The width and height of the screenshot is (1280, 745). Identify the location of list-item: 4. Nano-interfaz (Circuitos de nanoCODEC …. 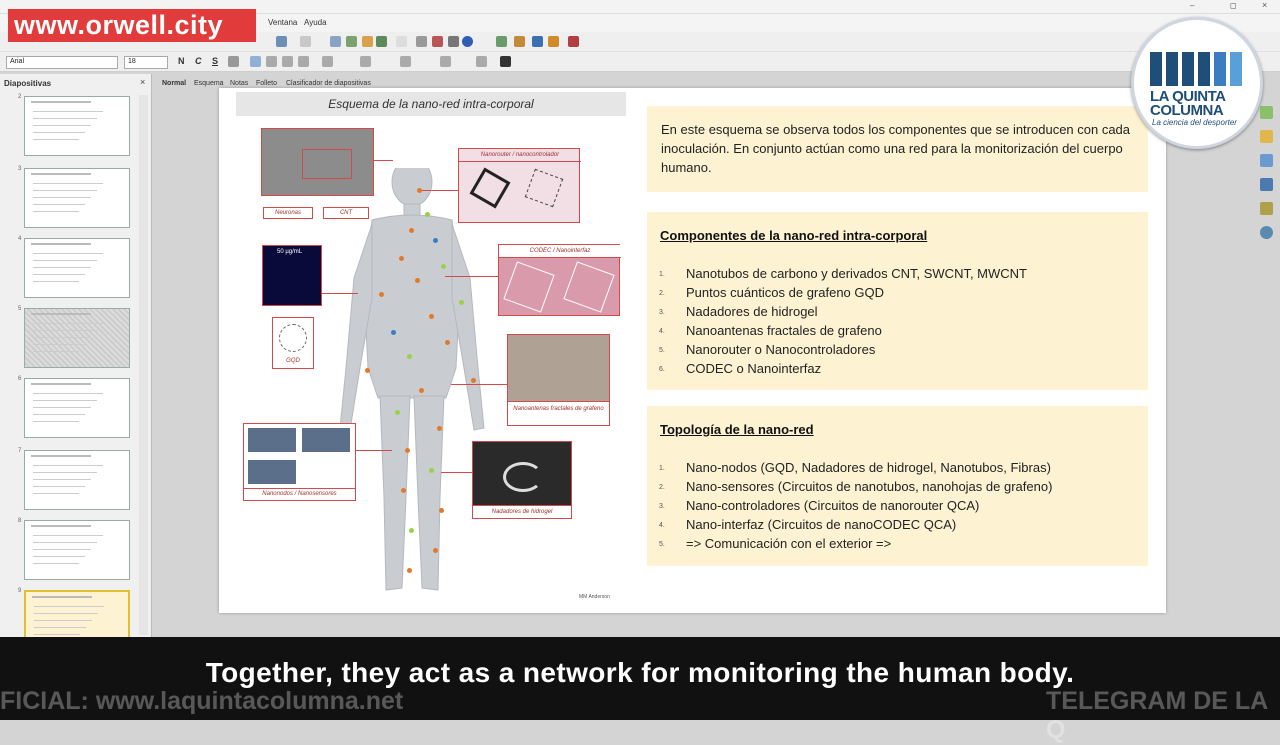
(808, 524).